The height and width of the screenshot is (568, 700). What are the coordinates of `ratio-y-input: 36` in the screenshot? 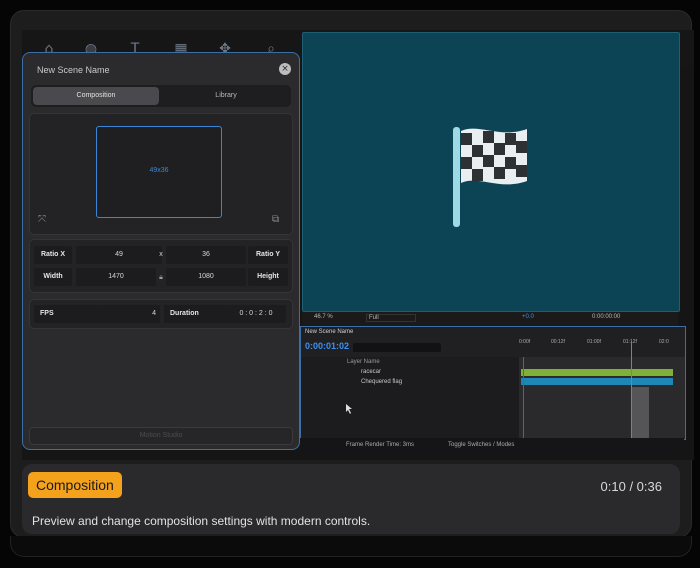 It's located at (206, 255).